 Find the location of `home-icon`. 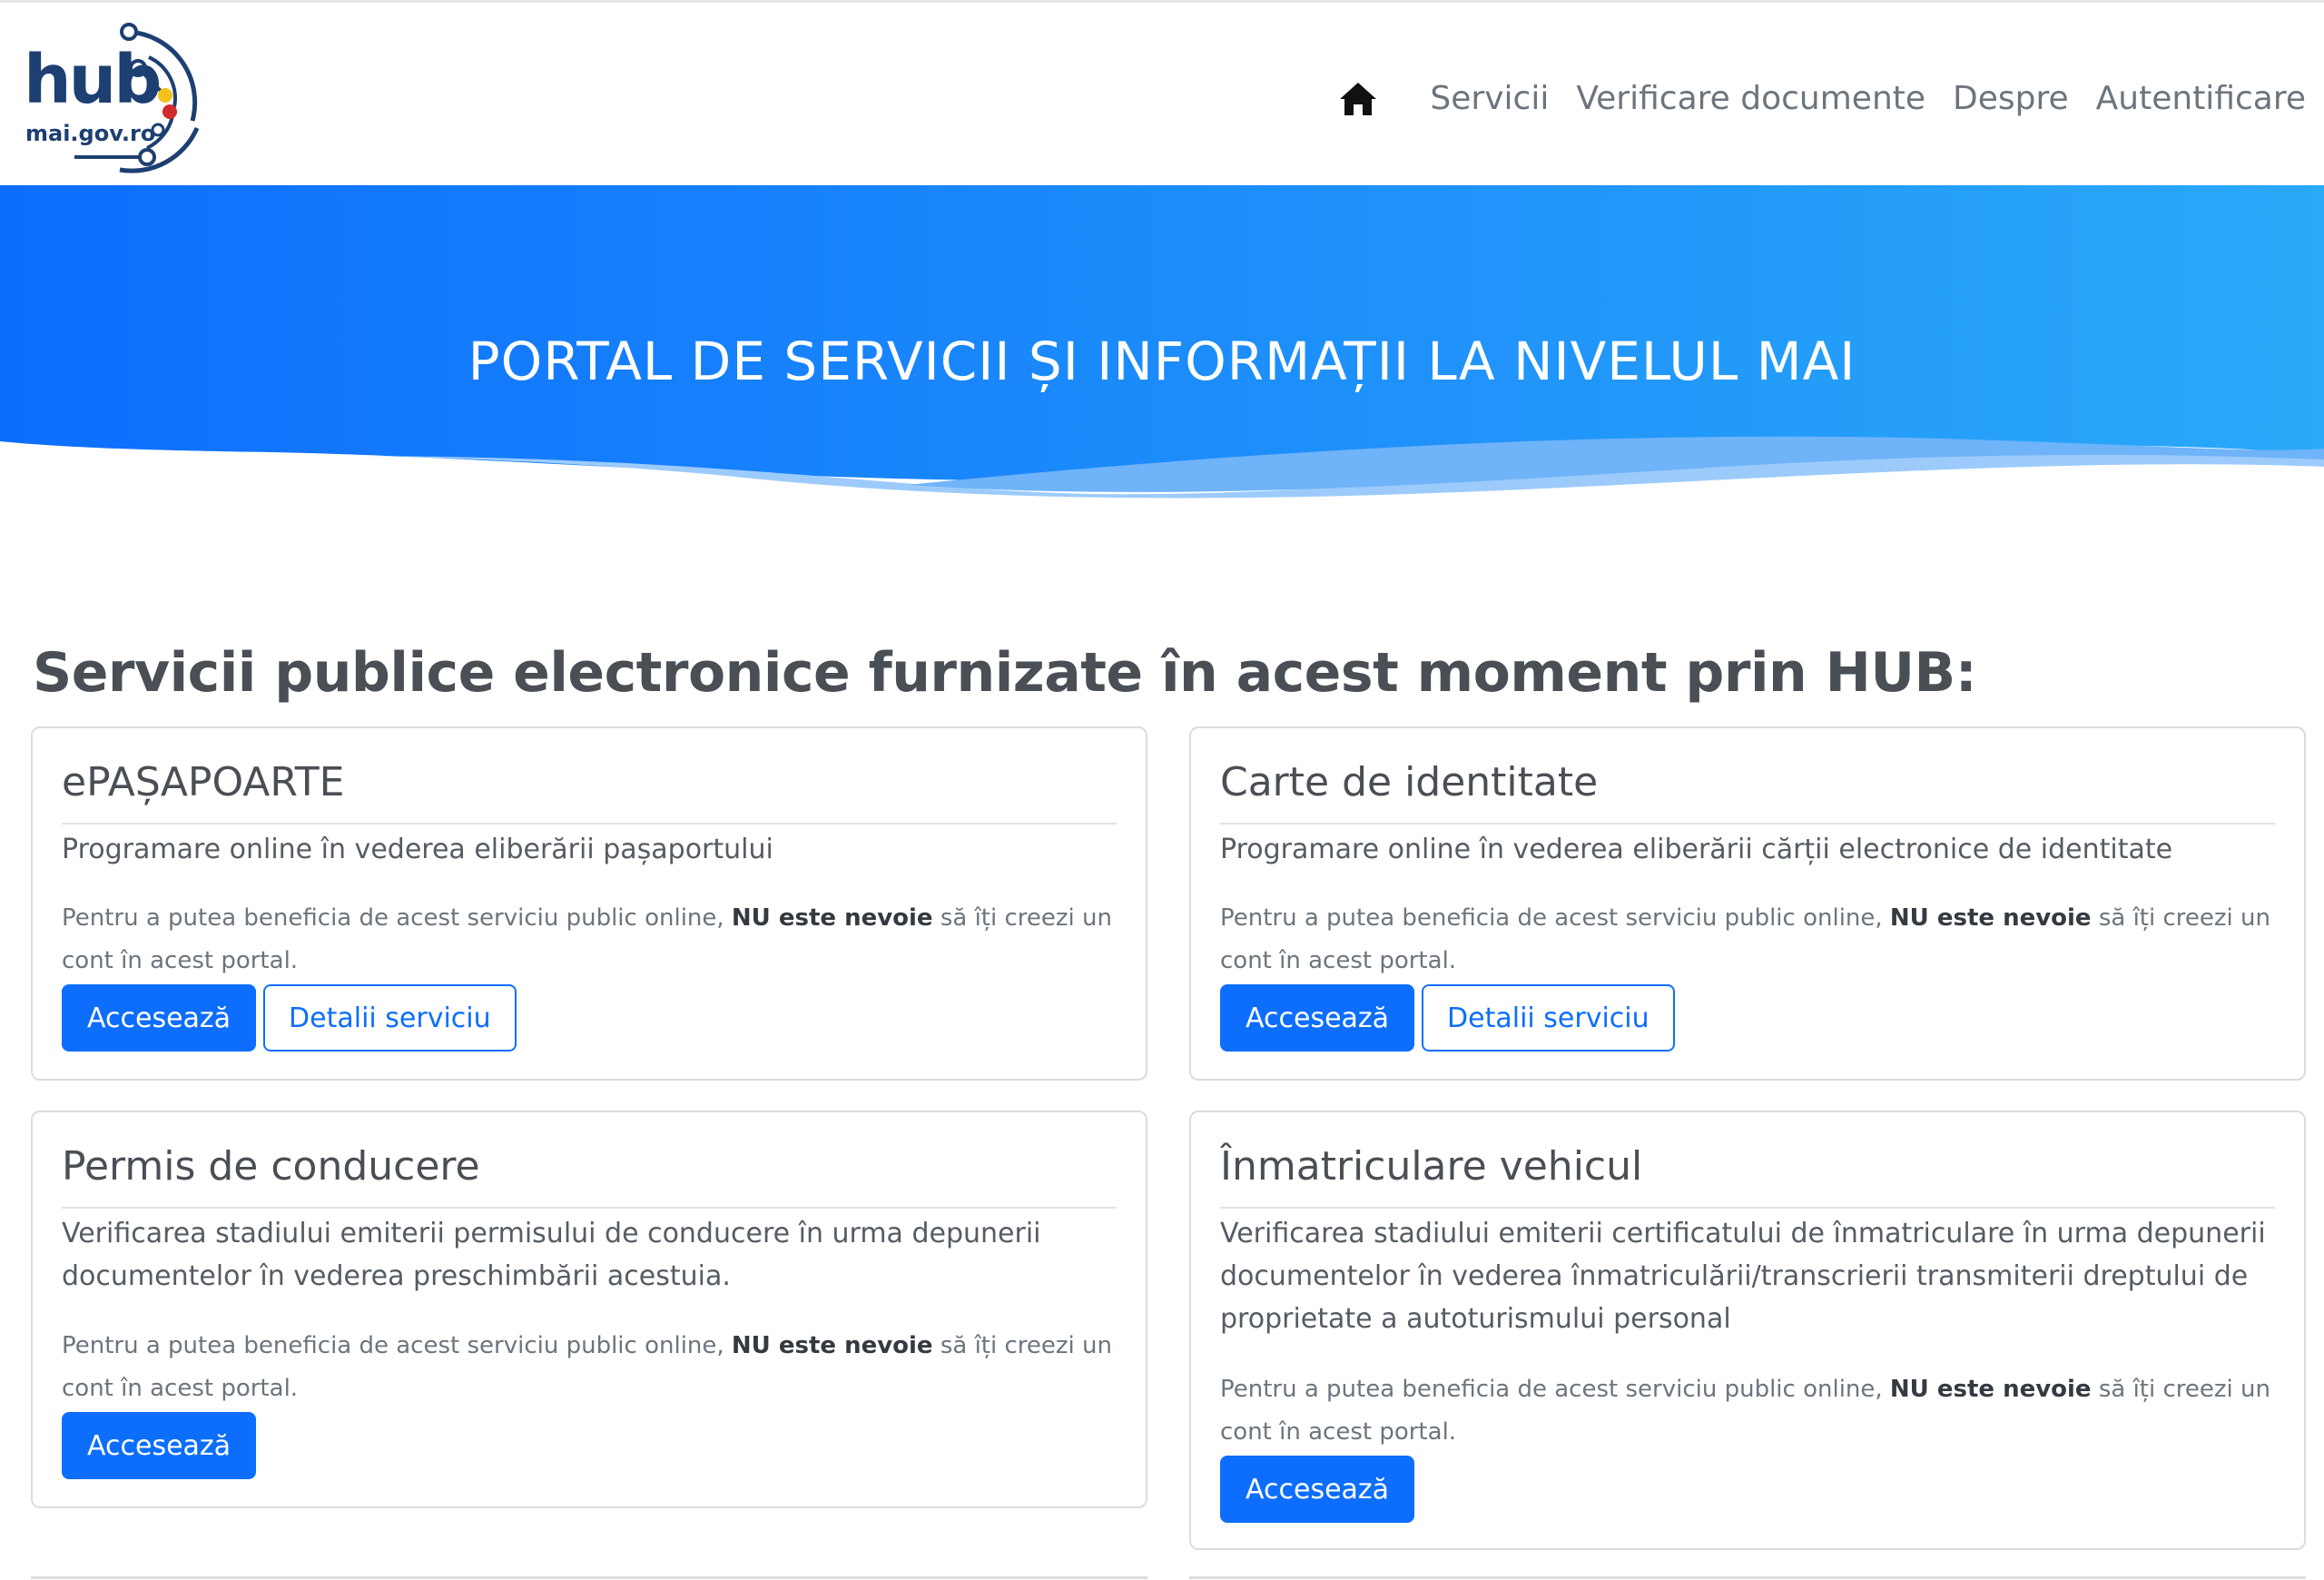

home-icon is located at coordinates (1358, 99).